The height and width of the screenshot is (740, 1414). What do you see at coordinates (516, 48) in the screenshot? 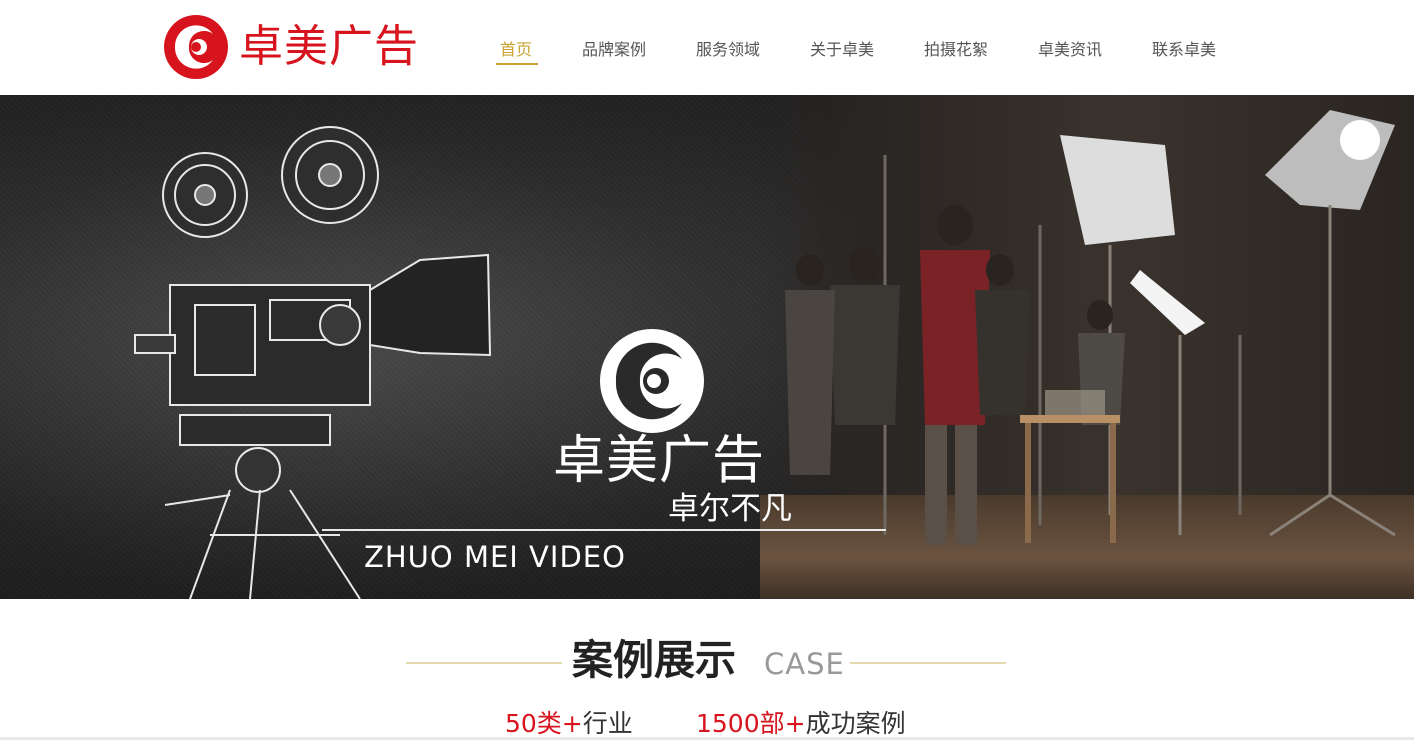
I see `nav-home: 首页` at bounding box center [516, 48].